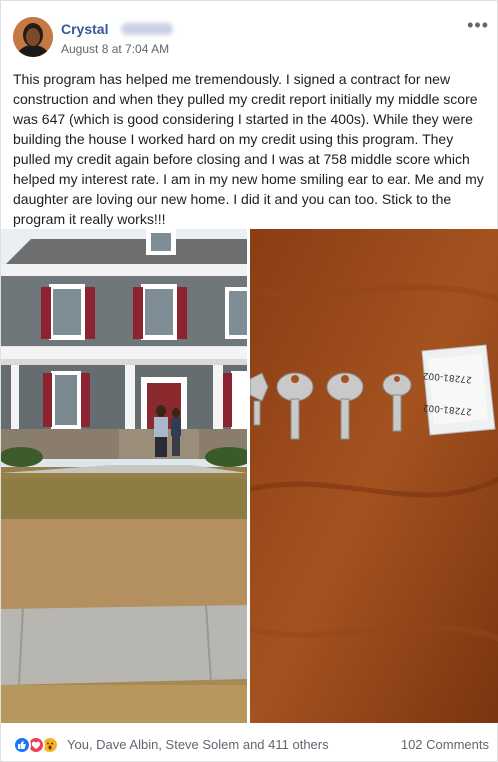 The width and height of the screenshot is (498, 762). Describe the element at coordinates (84, 29) in the screenshot. I see `author-name: Crystal` at that location.